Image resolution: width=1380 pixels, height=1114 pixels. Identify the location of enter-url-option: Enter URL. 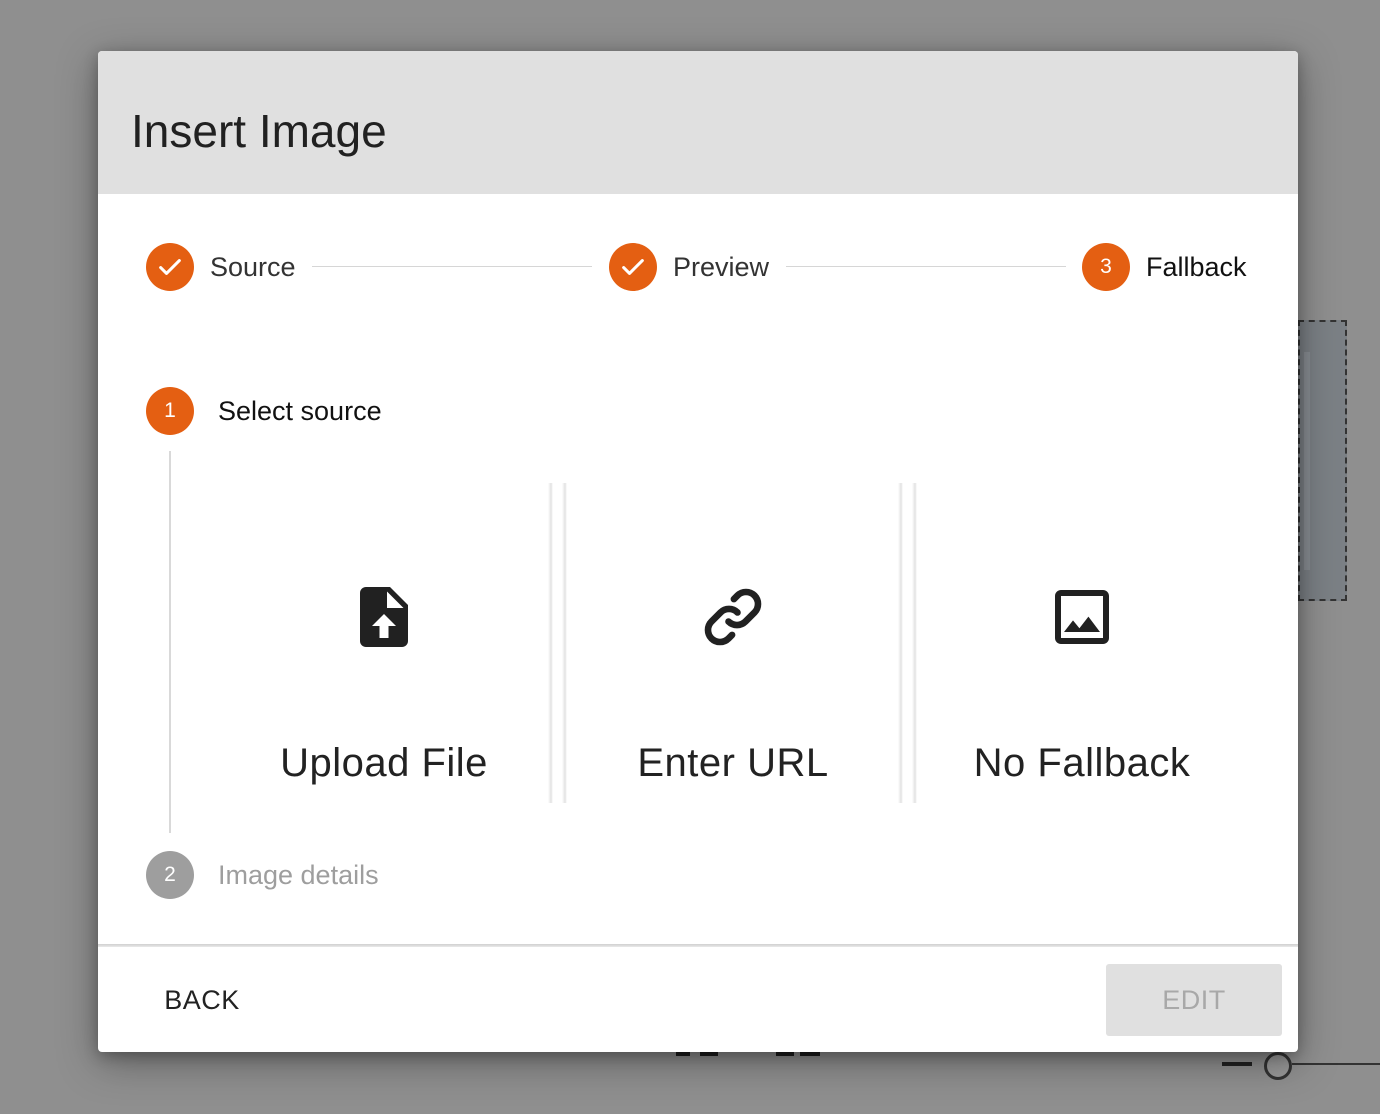
(733, 643).